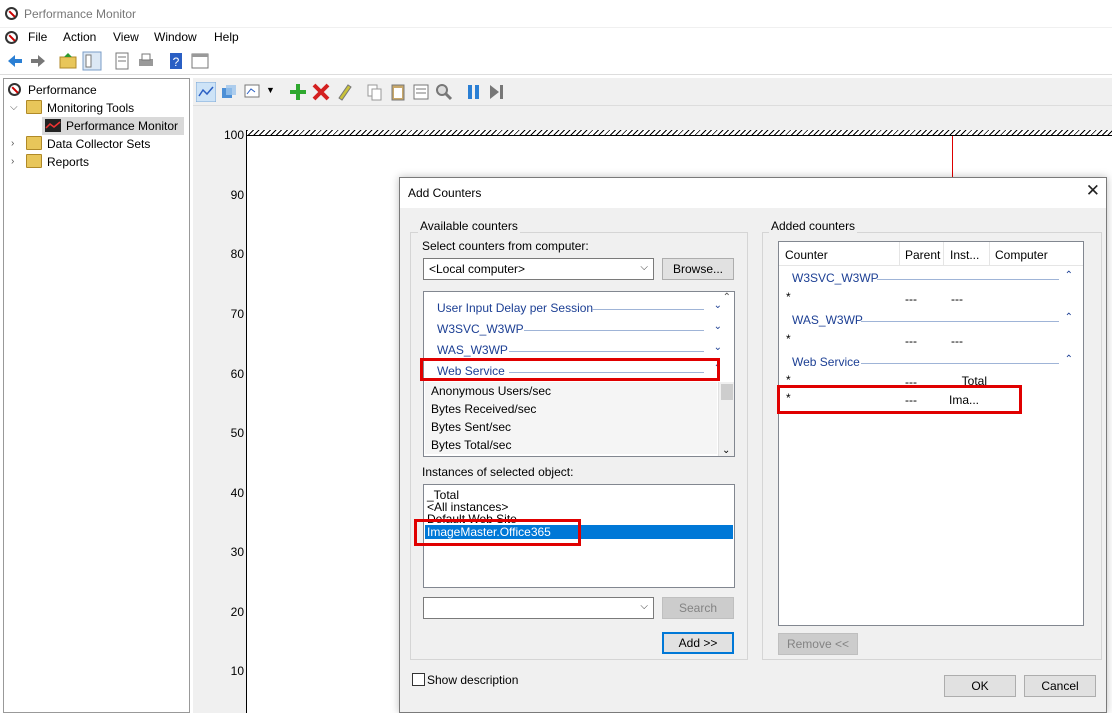  I want to click on ok-button: OK, so click(980, 686).